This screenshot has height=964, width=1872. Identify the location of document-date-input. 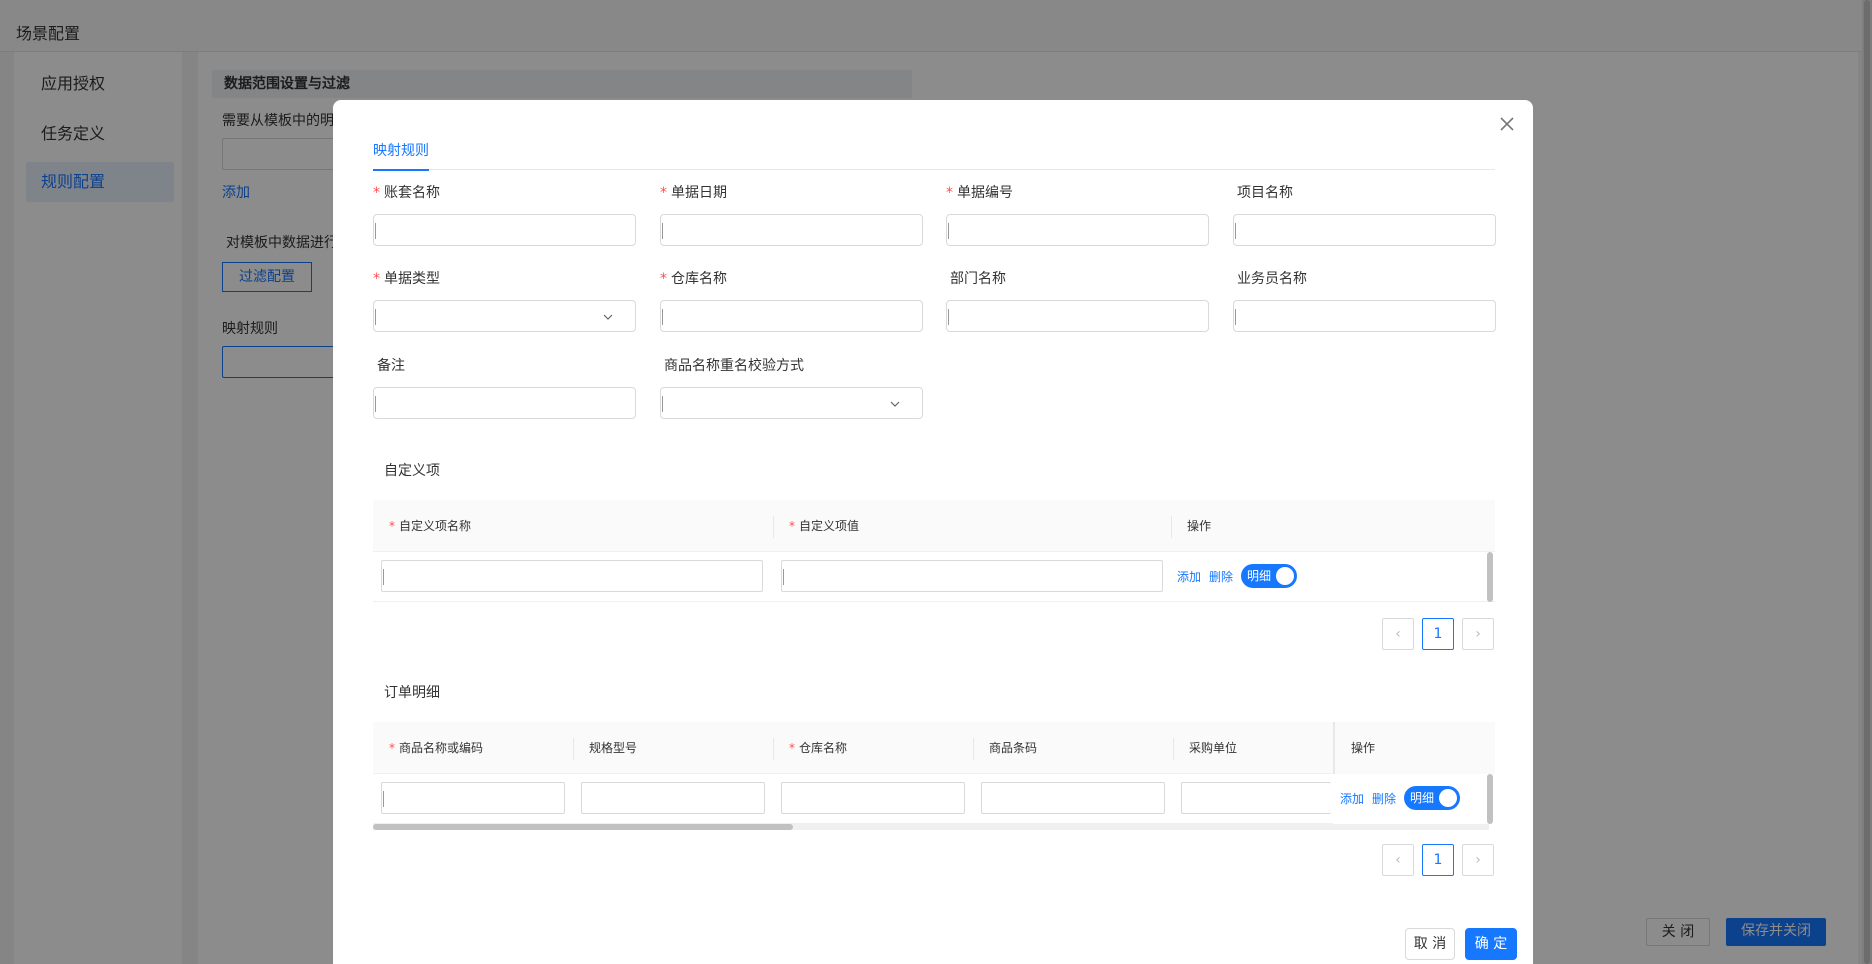
(791, 230).